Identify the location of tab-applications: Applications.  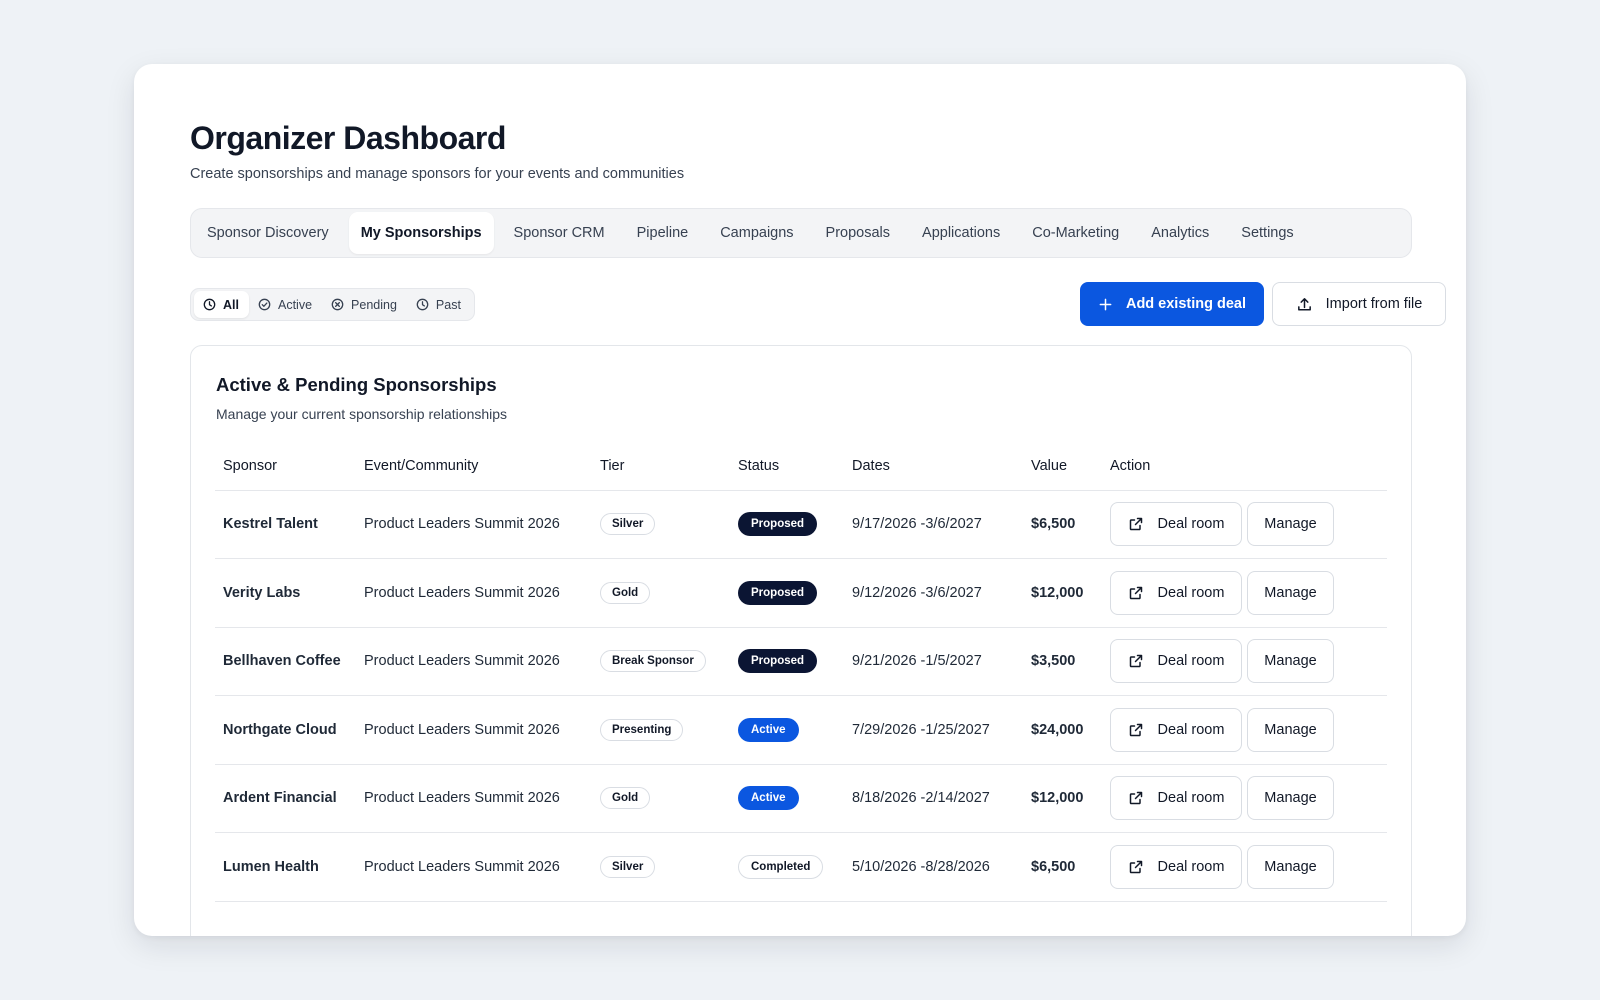
(961, 233).